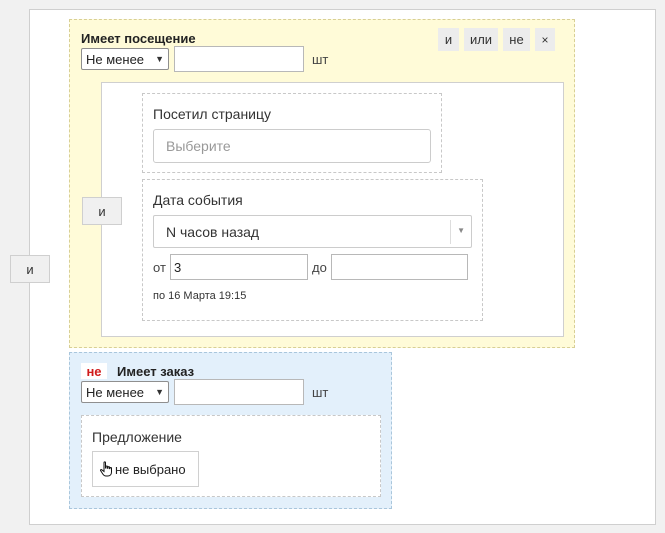 This screenshot has width=665, height=533. I want to click on outer-join-button: и, so click(30, 269).